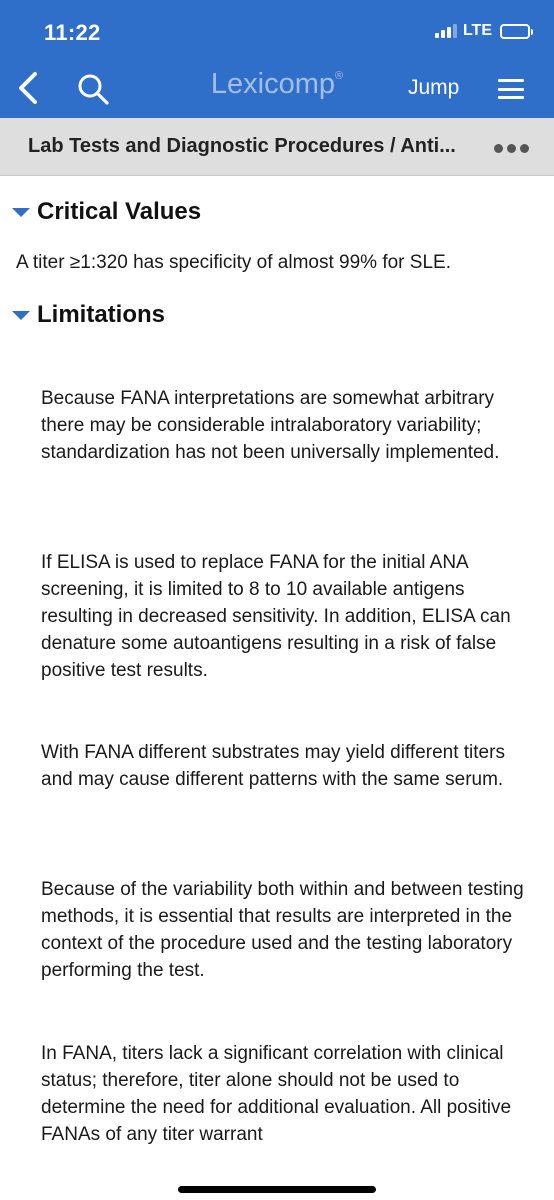  What do you see at coordinates (119, 211) in the screenshot?
I see `section-title: Critical Values` at bounding box center [119, 211].